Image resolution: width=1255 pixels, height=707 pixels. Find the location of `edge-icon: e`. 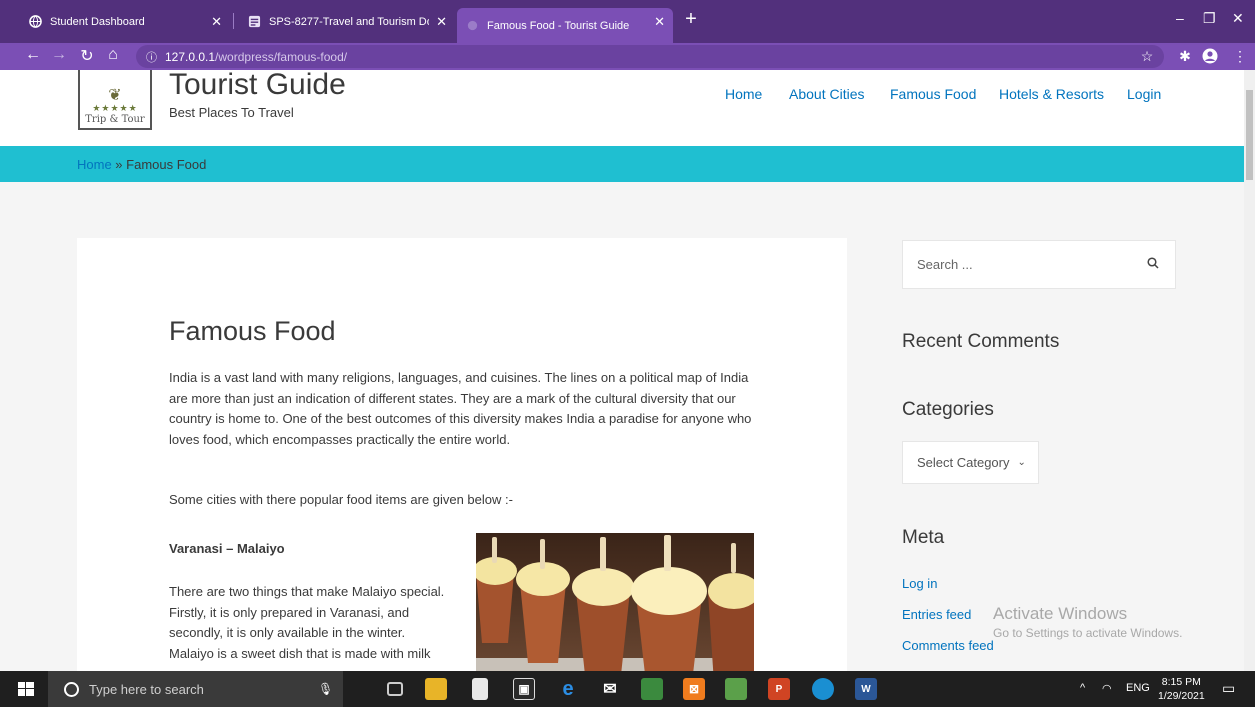

edge-icon: e is located at coordinates (568, 689).